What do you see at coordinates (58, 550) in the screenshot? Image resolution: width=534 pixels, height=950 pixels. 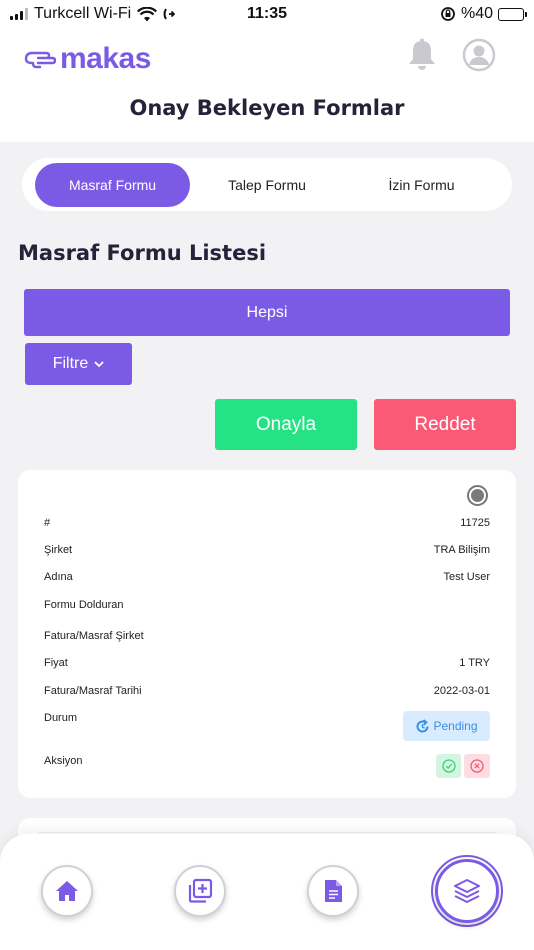 I see `field-label: Şirket` at bounding box center [58, 550].